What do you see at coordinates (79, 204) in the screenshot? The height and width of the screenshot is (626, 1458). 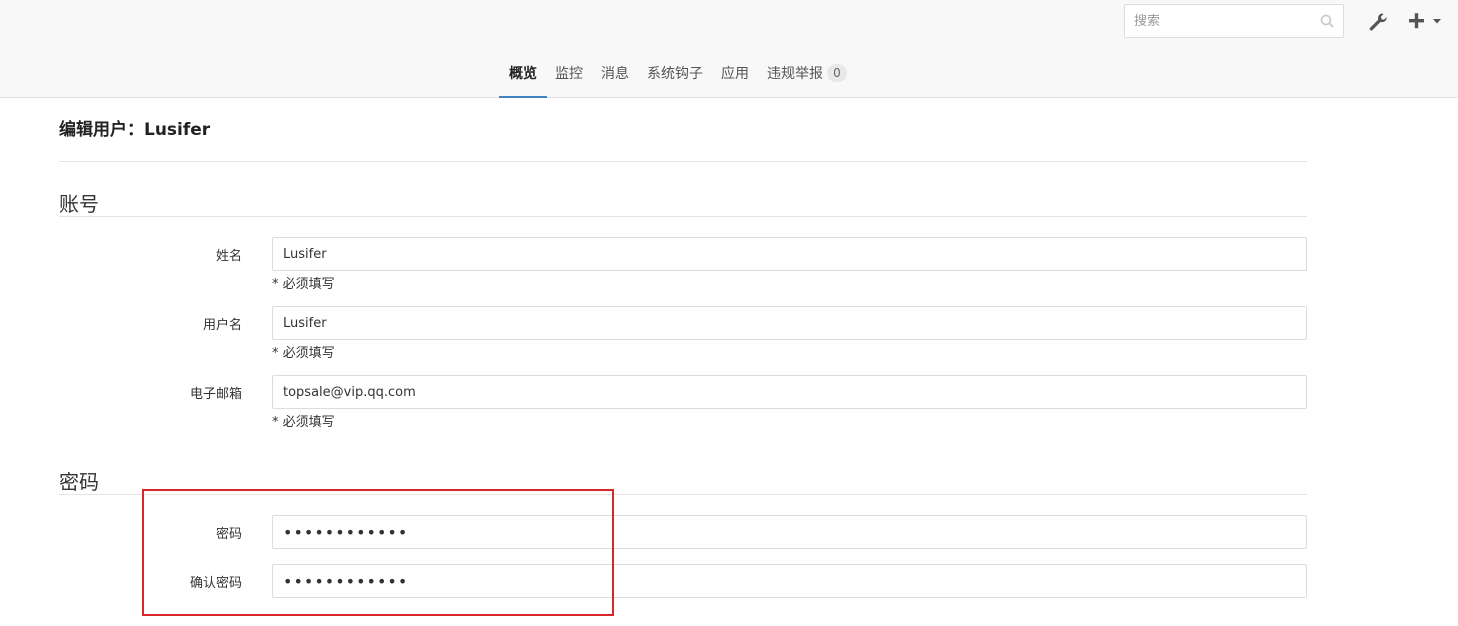 I see `account-section-title: 账号` at bounding box center [79, 204].